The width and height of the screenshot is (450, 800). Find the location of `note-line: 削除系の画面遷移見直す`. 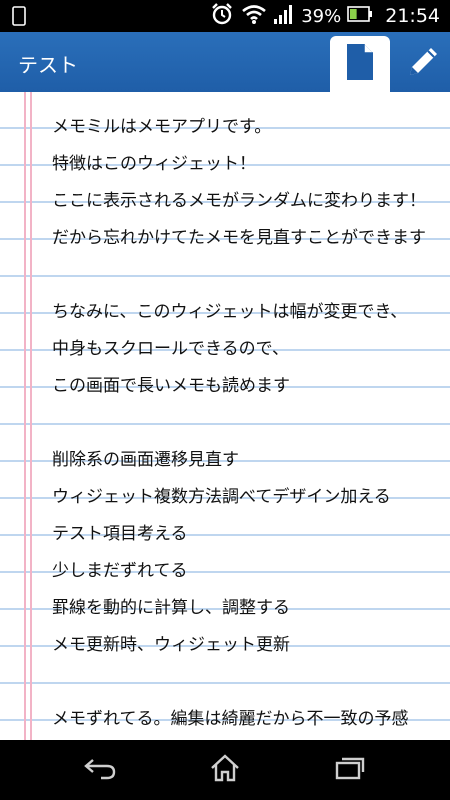

note-line: 削除系の画面遷移見直す is located at coordinates (145, 460).